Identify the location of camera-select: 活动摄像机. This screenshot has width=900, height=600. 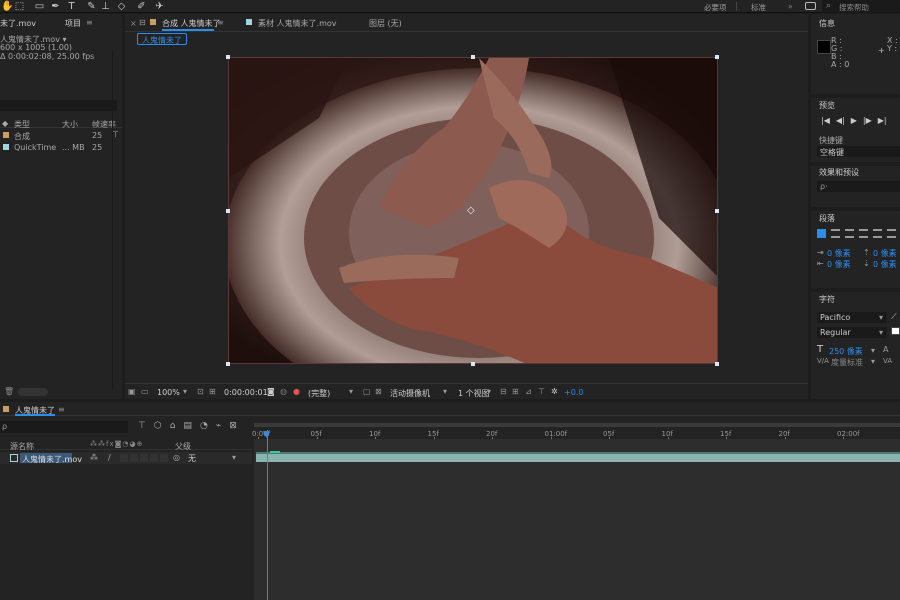
(410, 393).